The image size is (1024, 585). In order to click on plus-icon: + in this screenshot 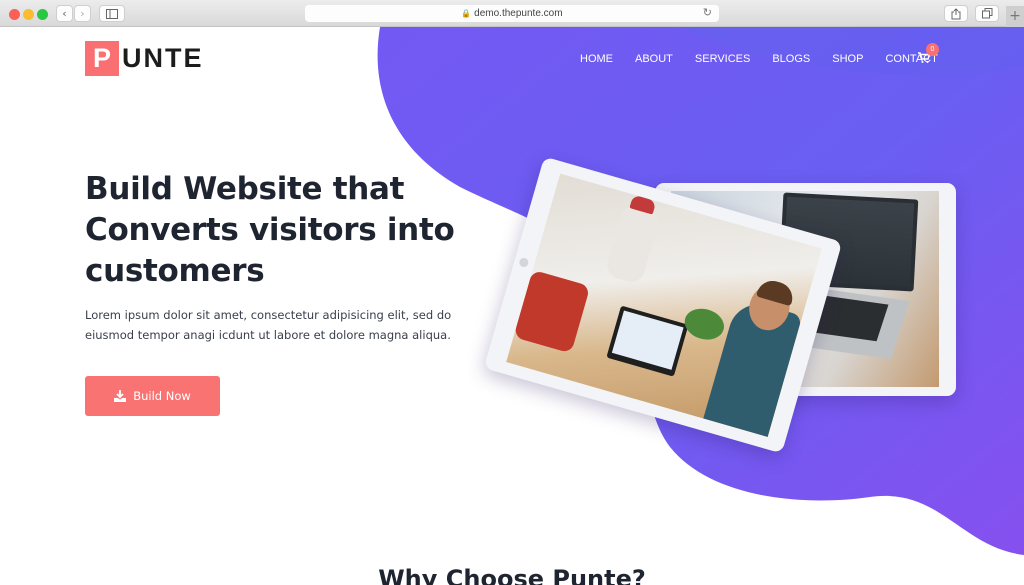, I will do `click(1015, 16)`.